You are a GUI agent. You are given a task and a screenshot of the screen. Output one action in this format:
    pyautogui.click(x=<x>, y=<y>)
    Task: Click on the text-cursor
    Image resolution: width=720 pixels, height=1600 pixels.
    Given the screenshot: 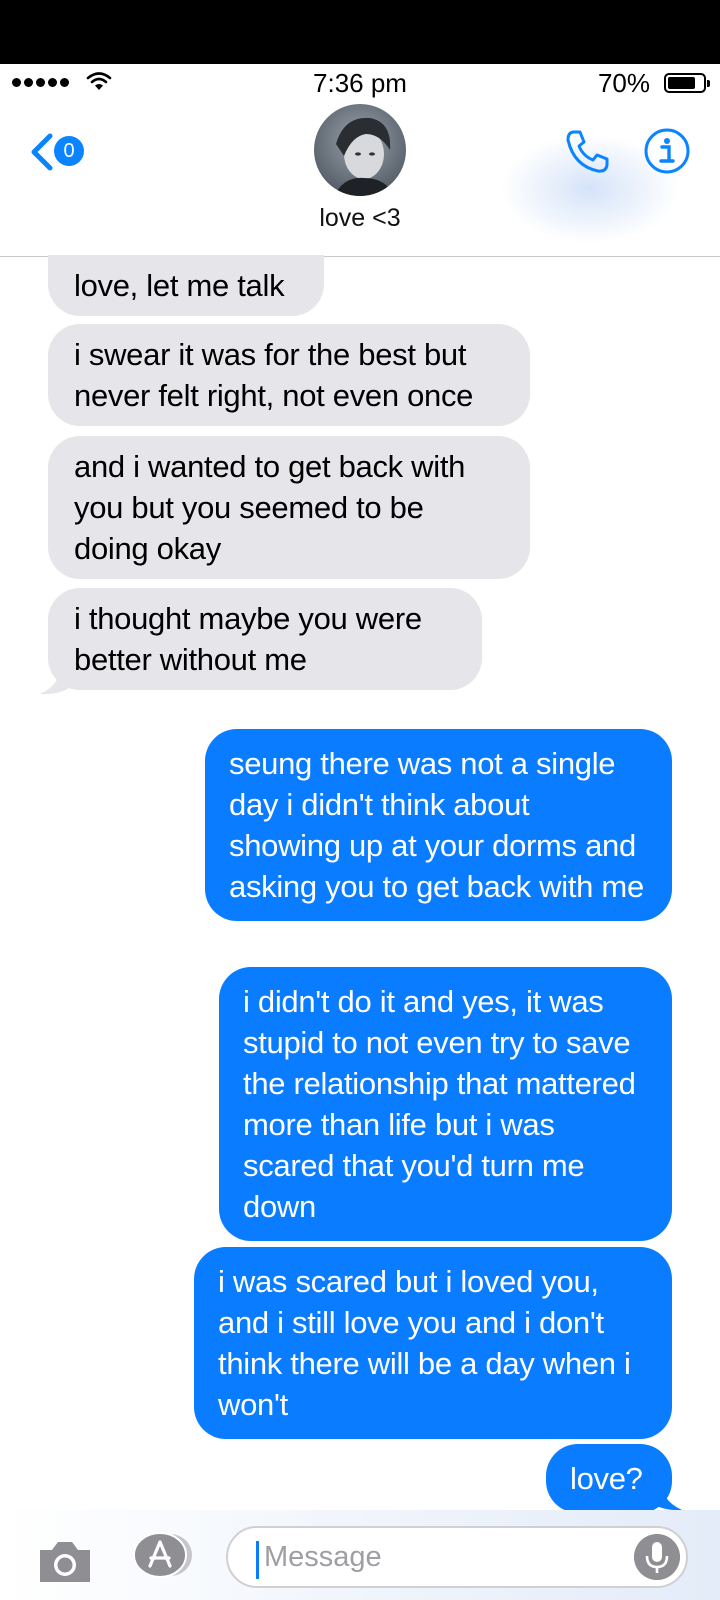 What is the action you would take?
    pyautogui.click(x=257, y=1560)
    